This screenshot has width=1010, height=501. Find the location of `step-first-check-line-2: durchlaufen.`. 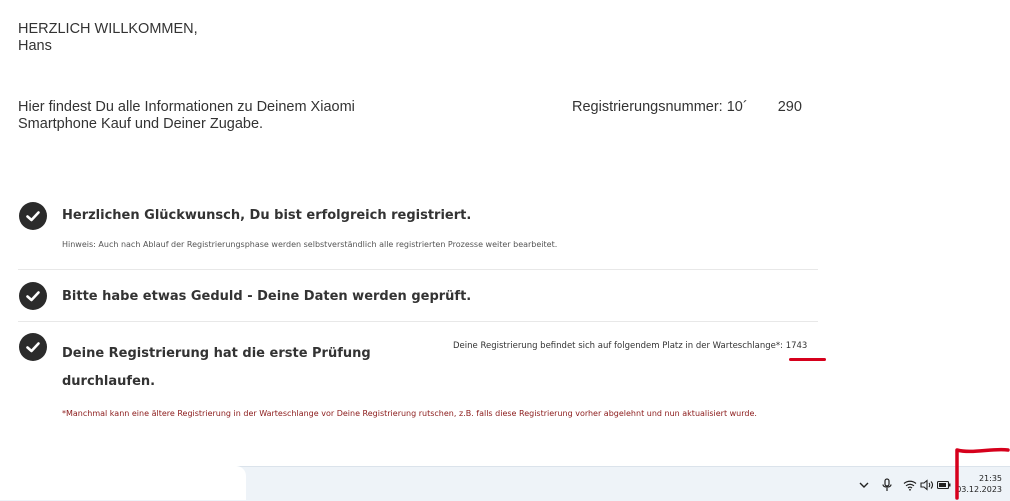

step-first-check-line-2: durchlaufen. is located at coordinates (109, 381).